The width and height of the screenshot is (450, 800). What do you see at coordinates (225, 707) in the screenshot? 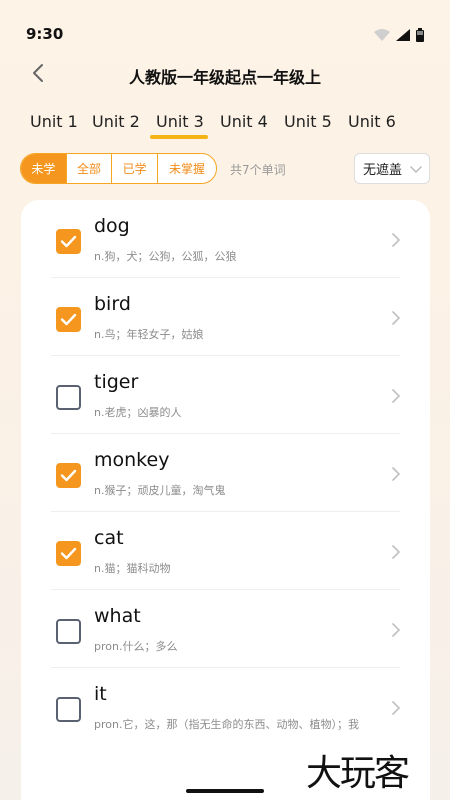
I see `word-row: it pron.它，这，那（指无生命的东西、动物、植物）；我` at bounding box center [225, 707].